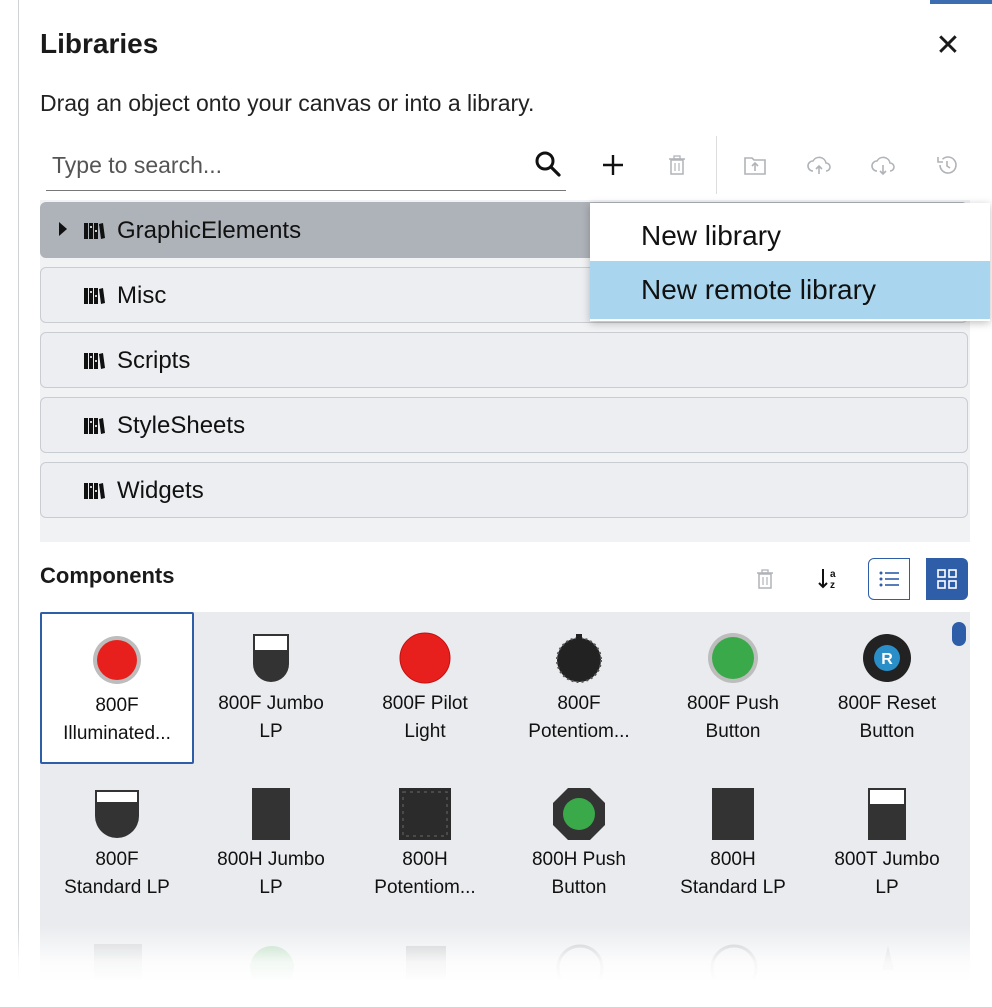 The image size is (992, 1007). I want to click on red-illuminated-button-icon, so click(117, 660).